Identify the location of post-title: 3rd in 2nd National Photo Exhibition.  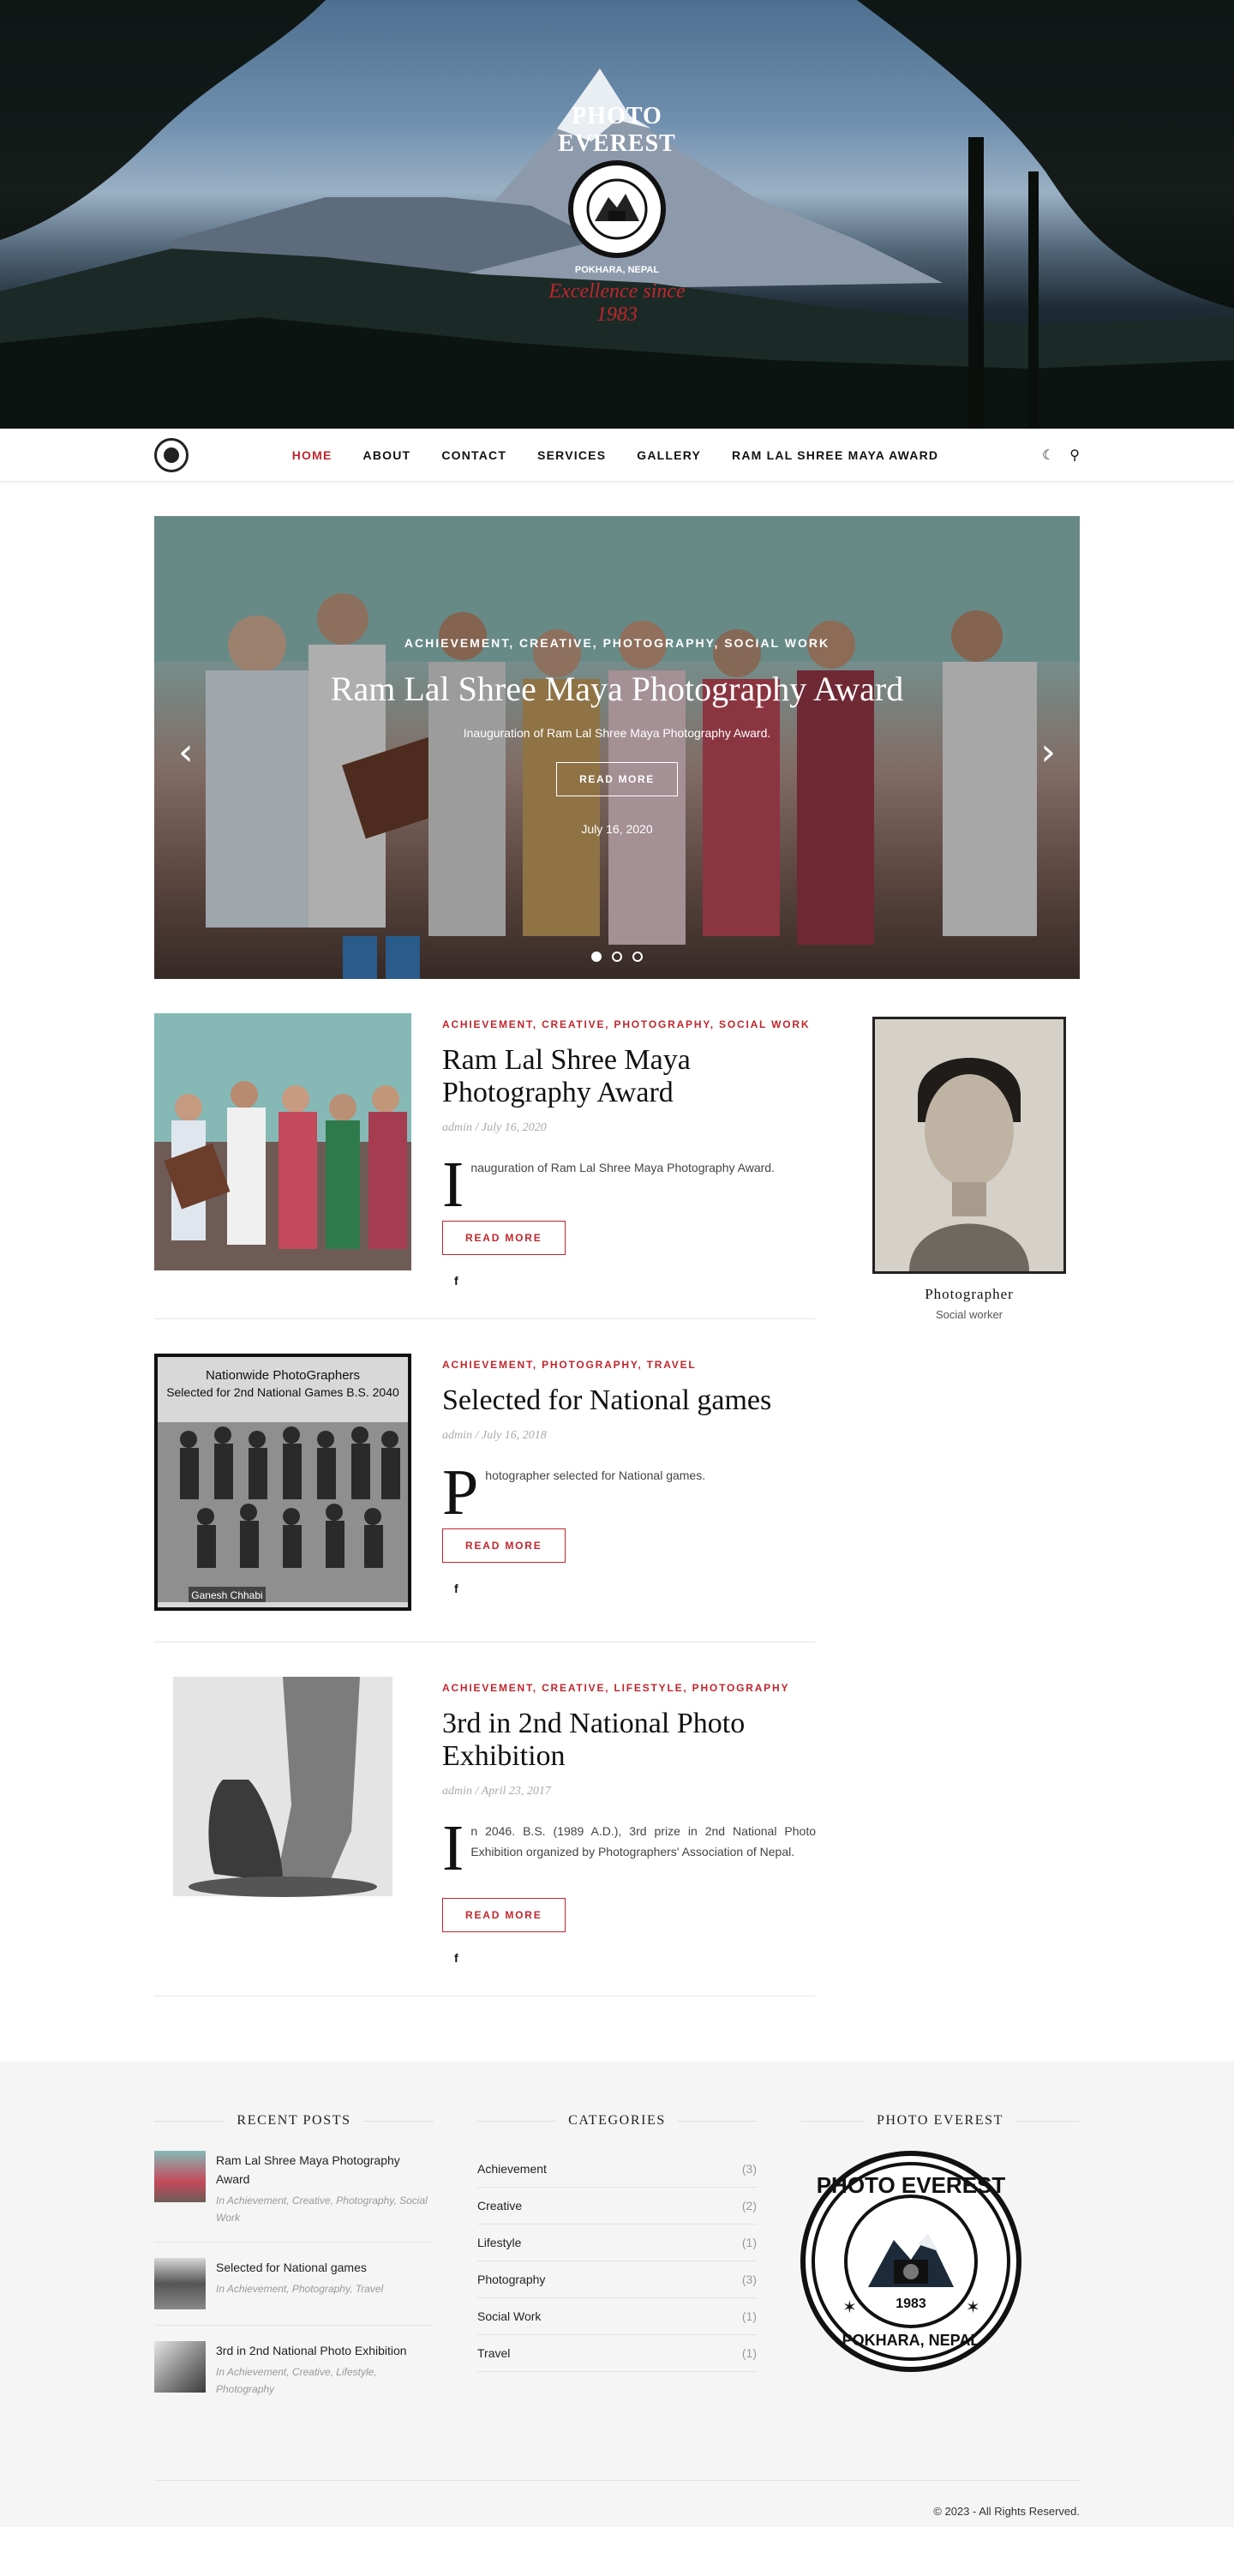
(629, 1740).